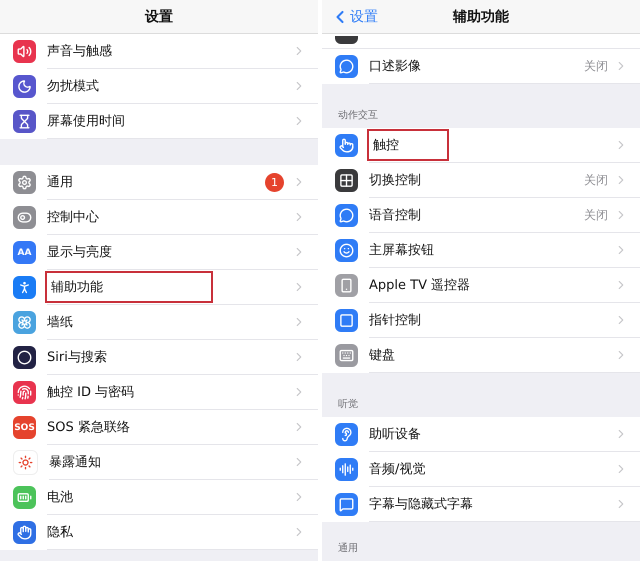 The height and width of the screenshot is (561, 640). Describe the element at coordinates (129, 287) in the screenshot. I see `setting-label: 辅助功能` at that location.